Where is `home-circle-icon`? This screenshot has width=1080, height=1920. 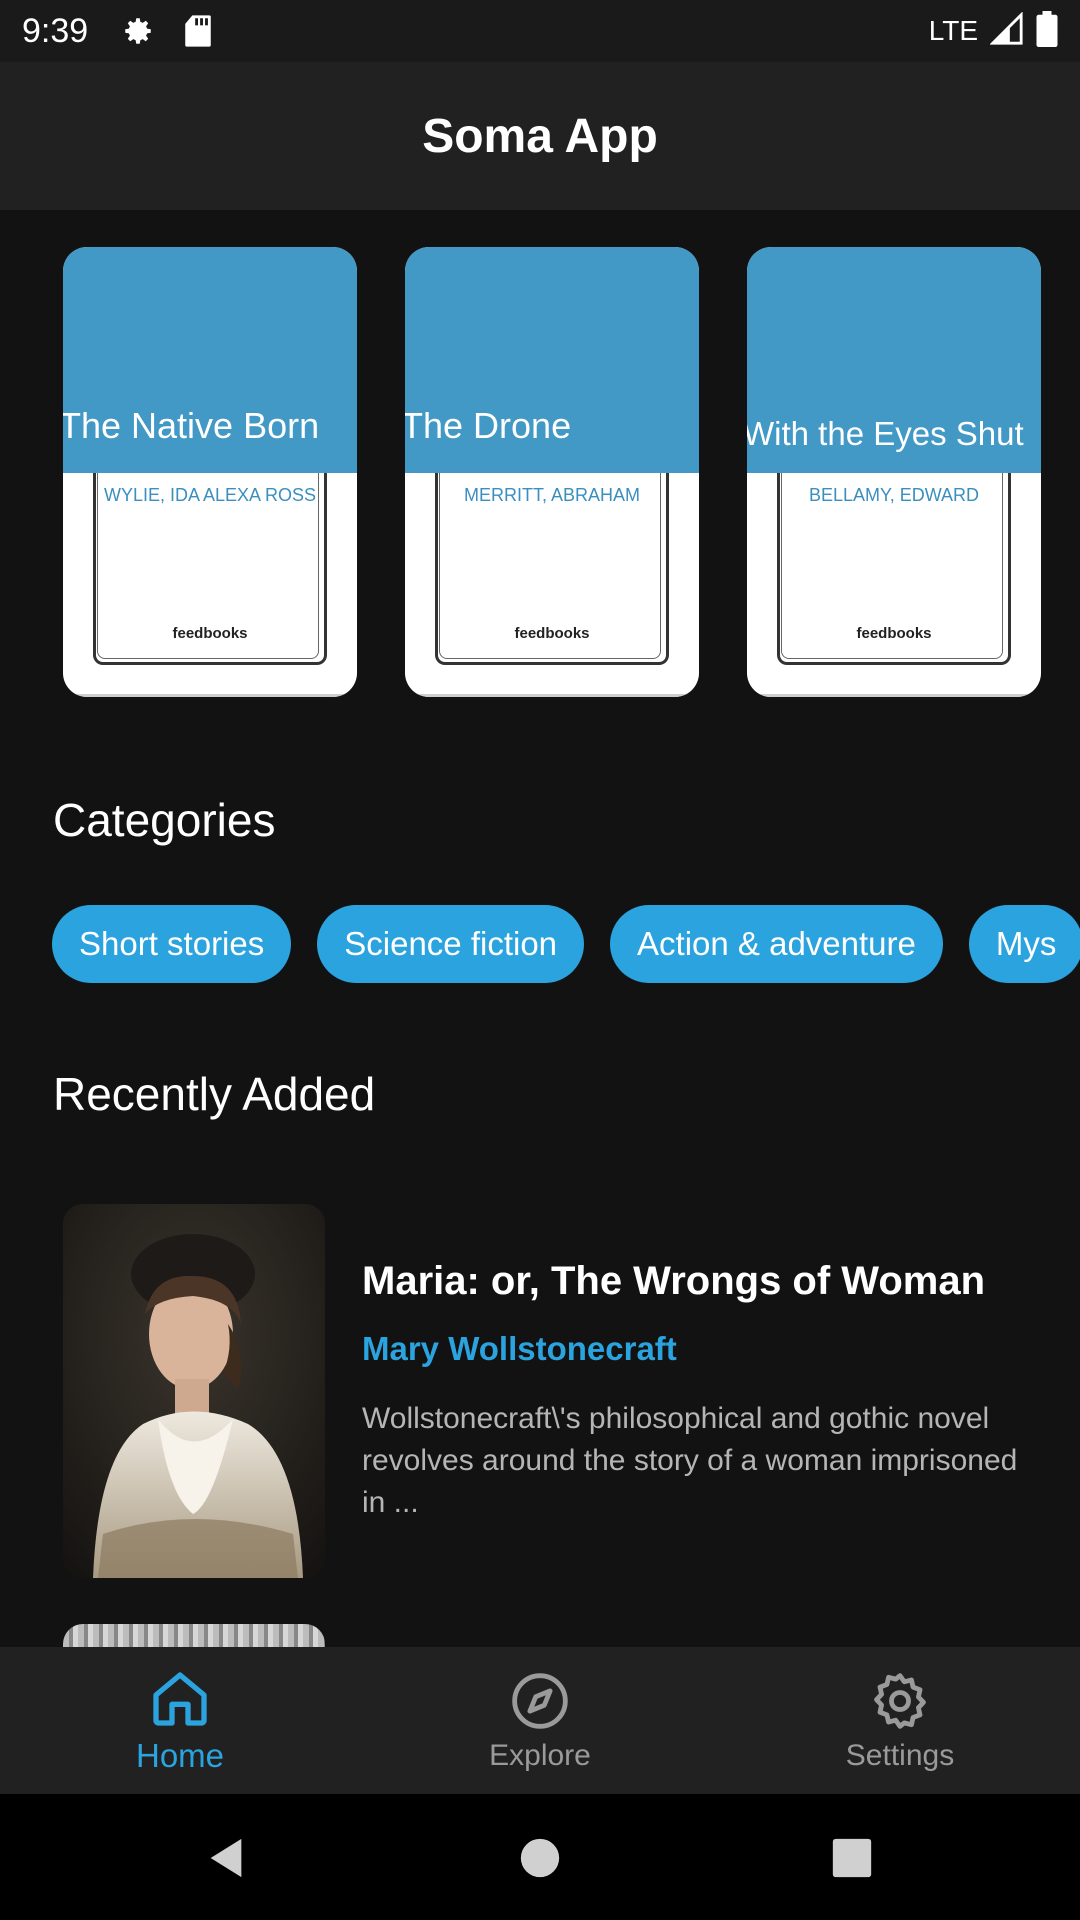 home-circle-icon is located at coordinates (540, 1858).